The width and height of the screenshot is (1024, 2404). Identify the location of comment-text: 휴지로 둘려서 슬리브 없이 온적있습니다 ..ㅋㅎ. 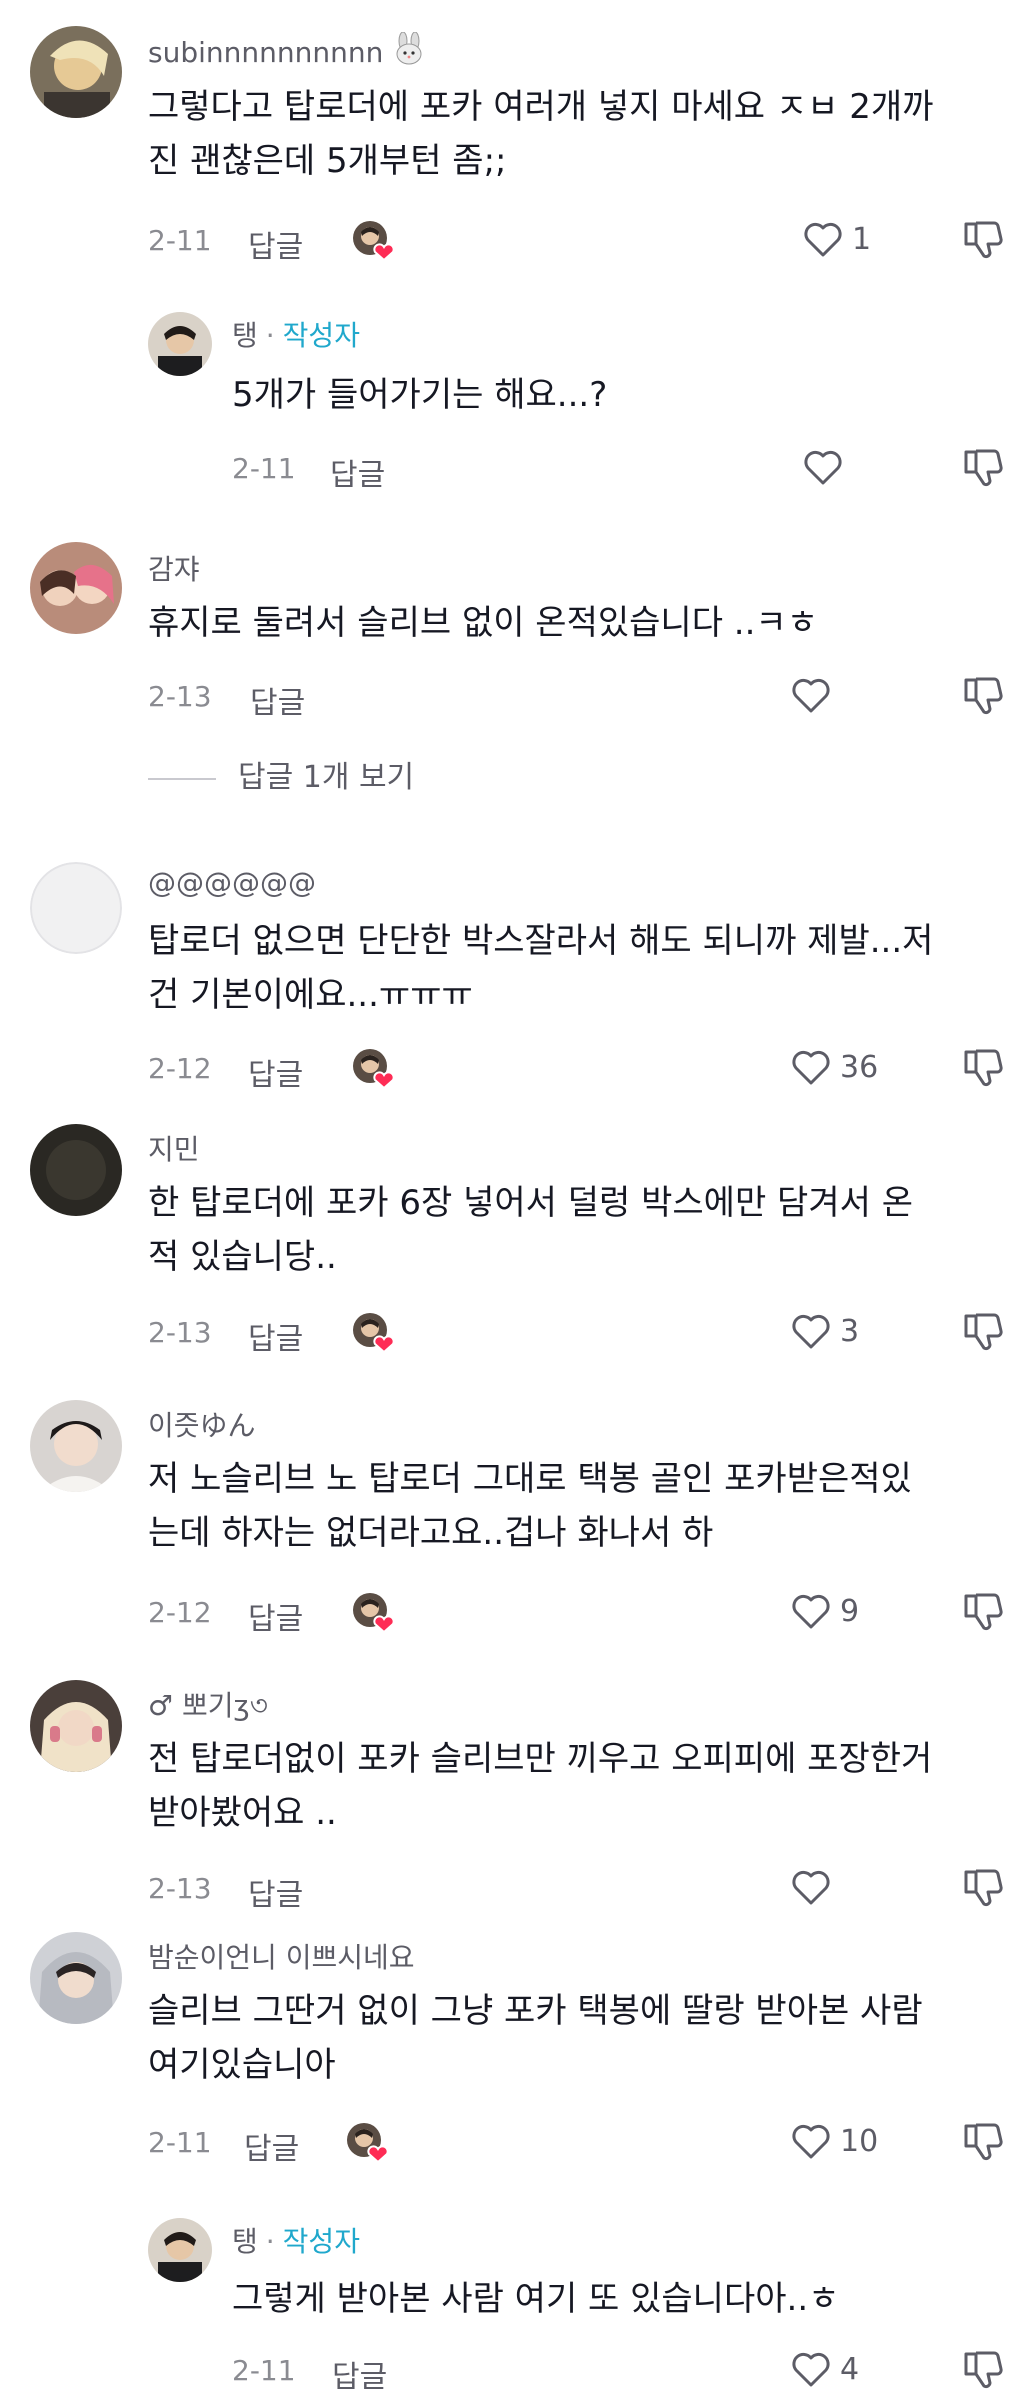
(483, 623).